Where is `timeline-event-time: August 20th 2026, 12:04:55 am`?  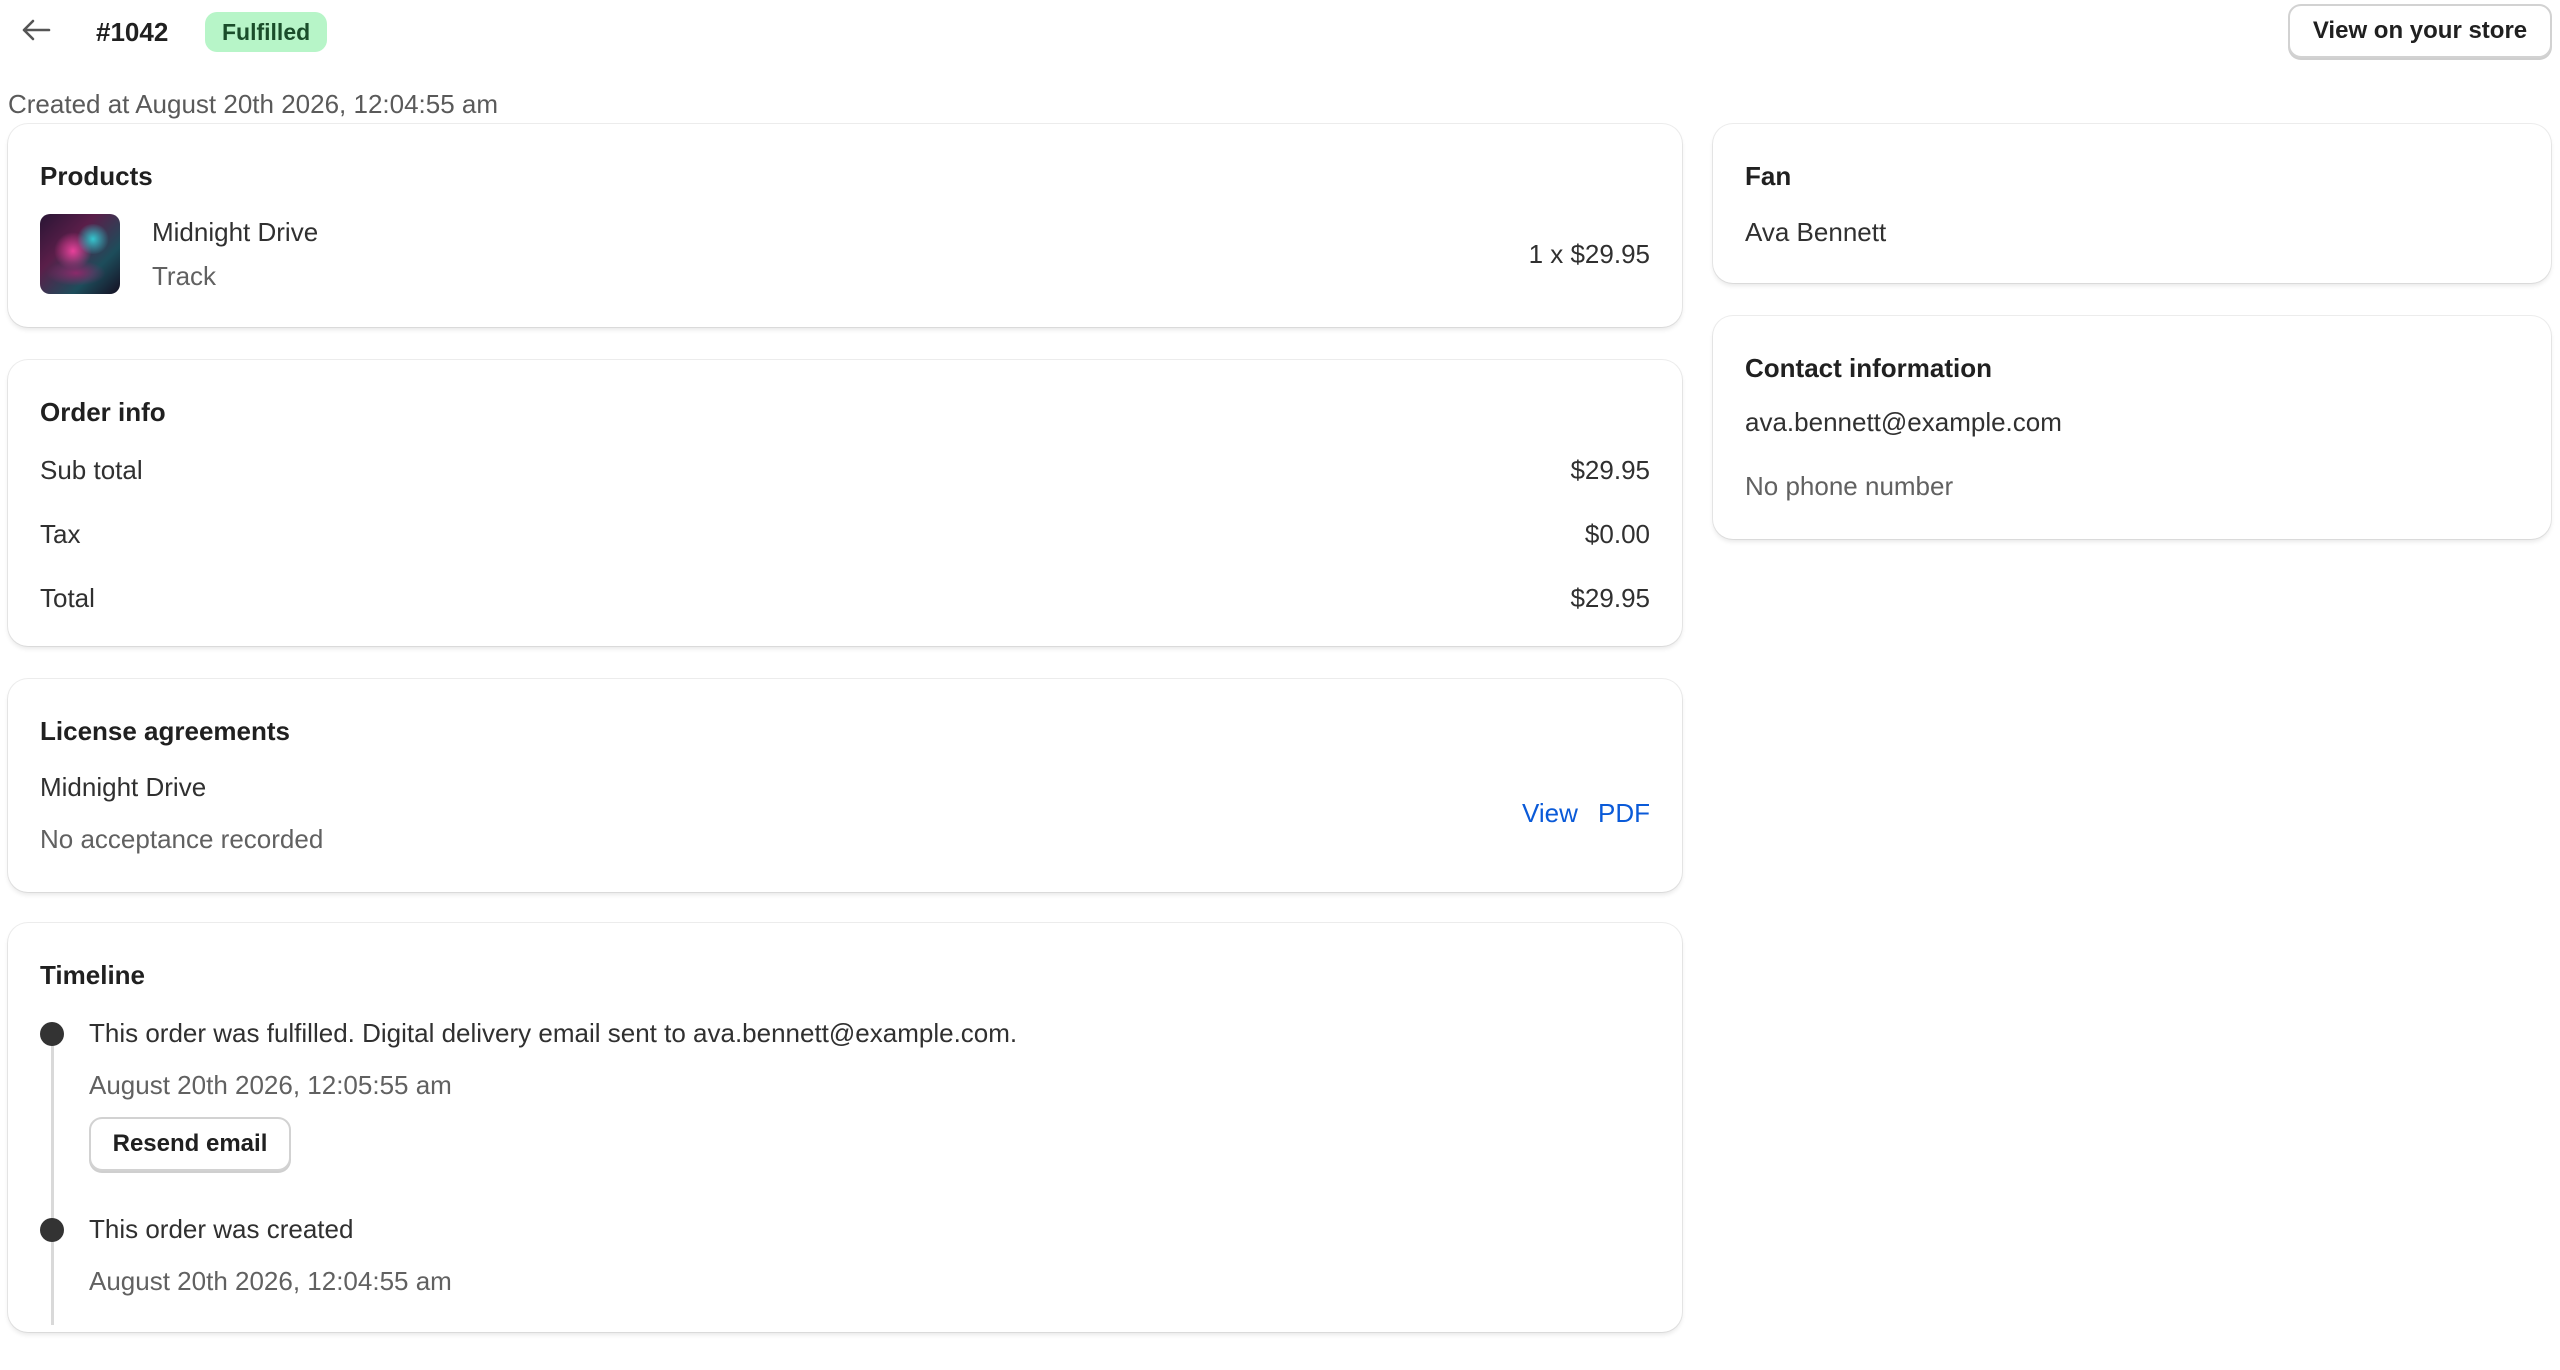
timeline-event-time: August 20th 2026, 12:04:55 am is located at coordinates (270, 1281).